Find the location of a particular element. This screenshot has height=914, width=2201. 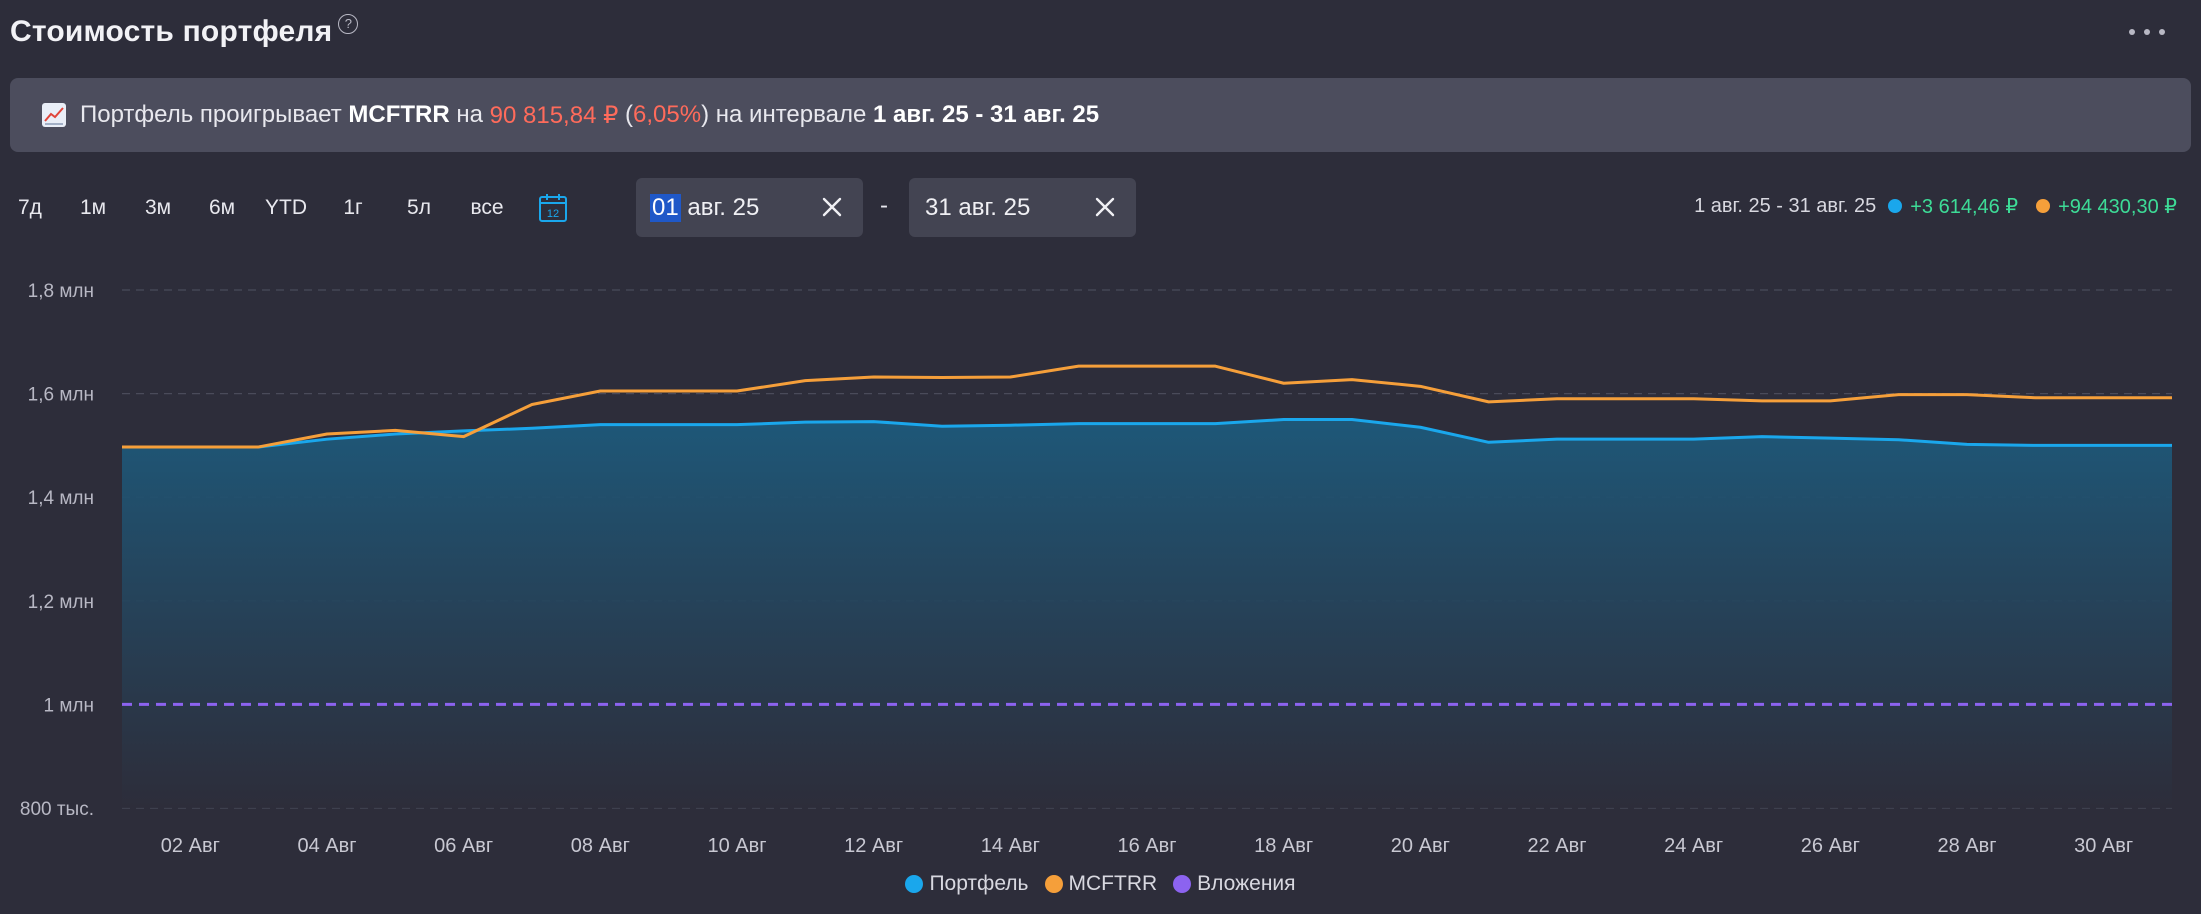

date-to-field: 31 авг. 25 is located at coordinates (1022, 207).